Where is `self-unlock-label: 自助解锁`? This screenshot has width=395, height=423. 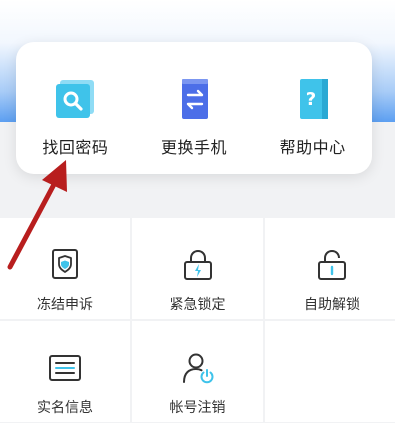
self-unlock-label: 自助解锁 is located at coordinates (332, 305).